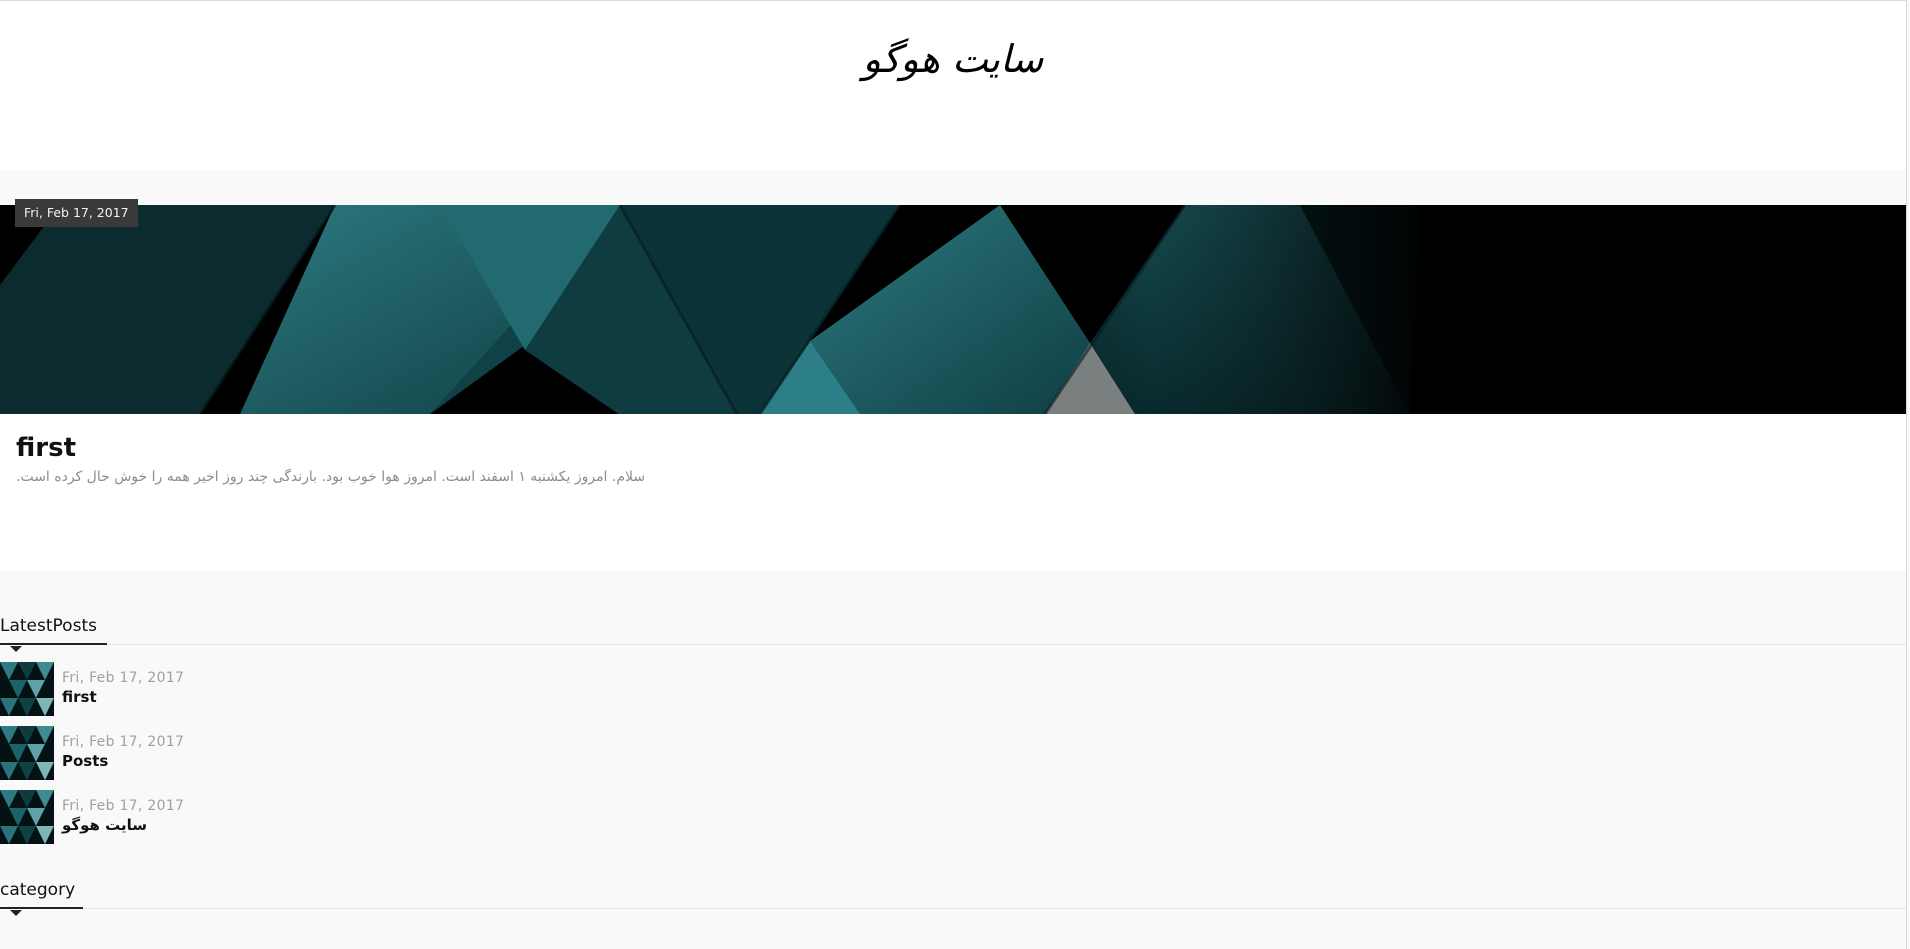 The image size is (1910, 949). I want to click on latest-posts-heading: LatestPosts, so click(48, 626).